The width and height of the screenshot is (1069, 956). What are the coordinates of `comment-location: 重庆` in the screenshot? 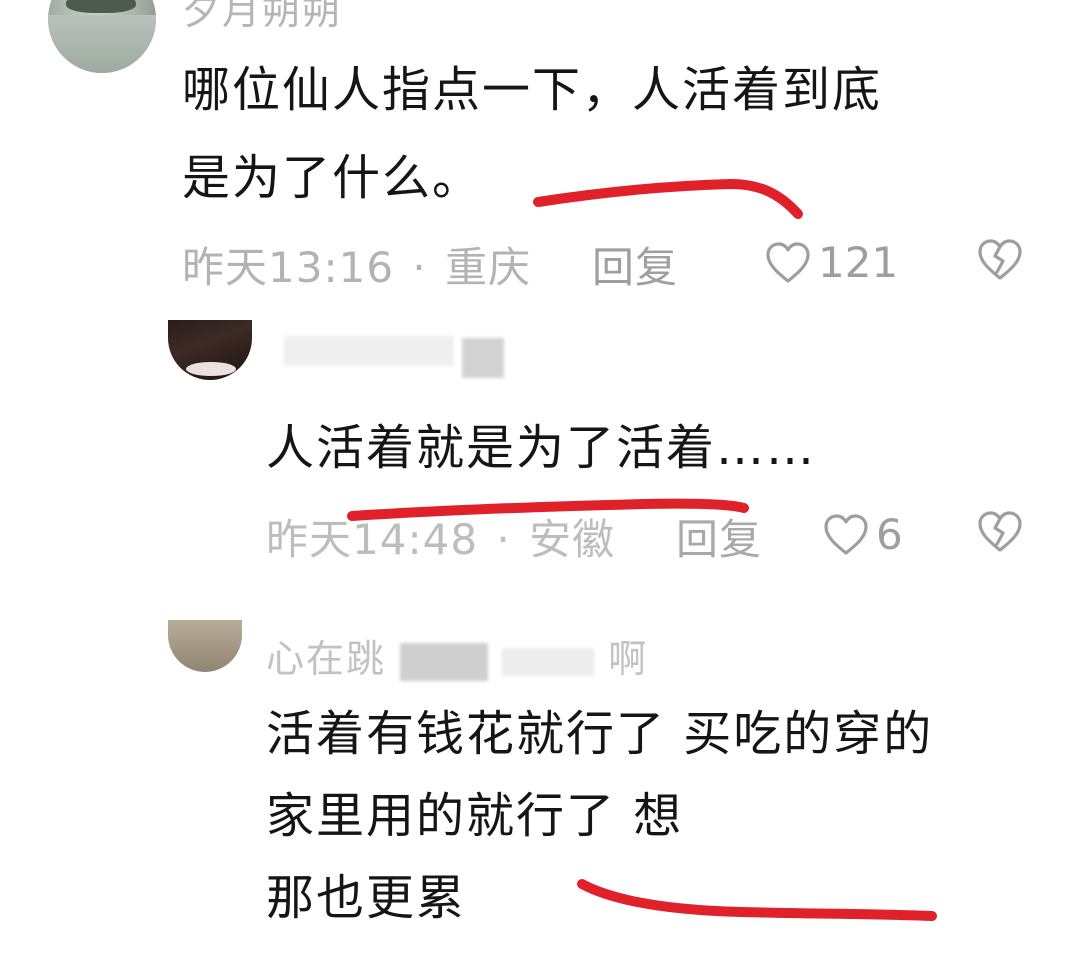 It's located at (488, 267).